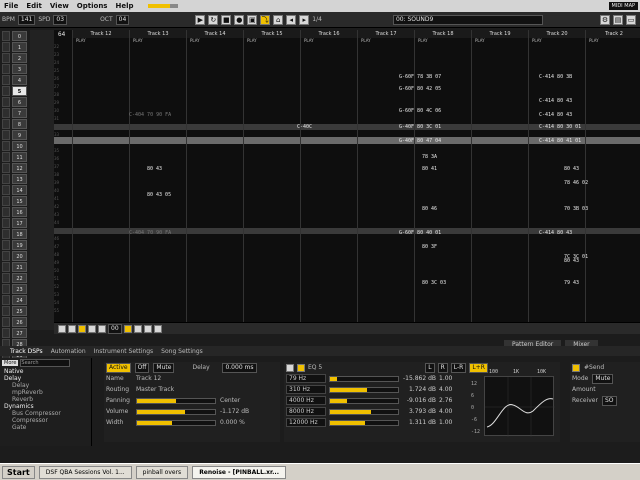 The height and width of the screenshot is (480, 640). Describe the element at coordinates (304, 19) in the screenshot. I see `step-next-icon: ▸` at that location.